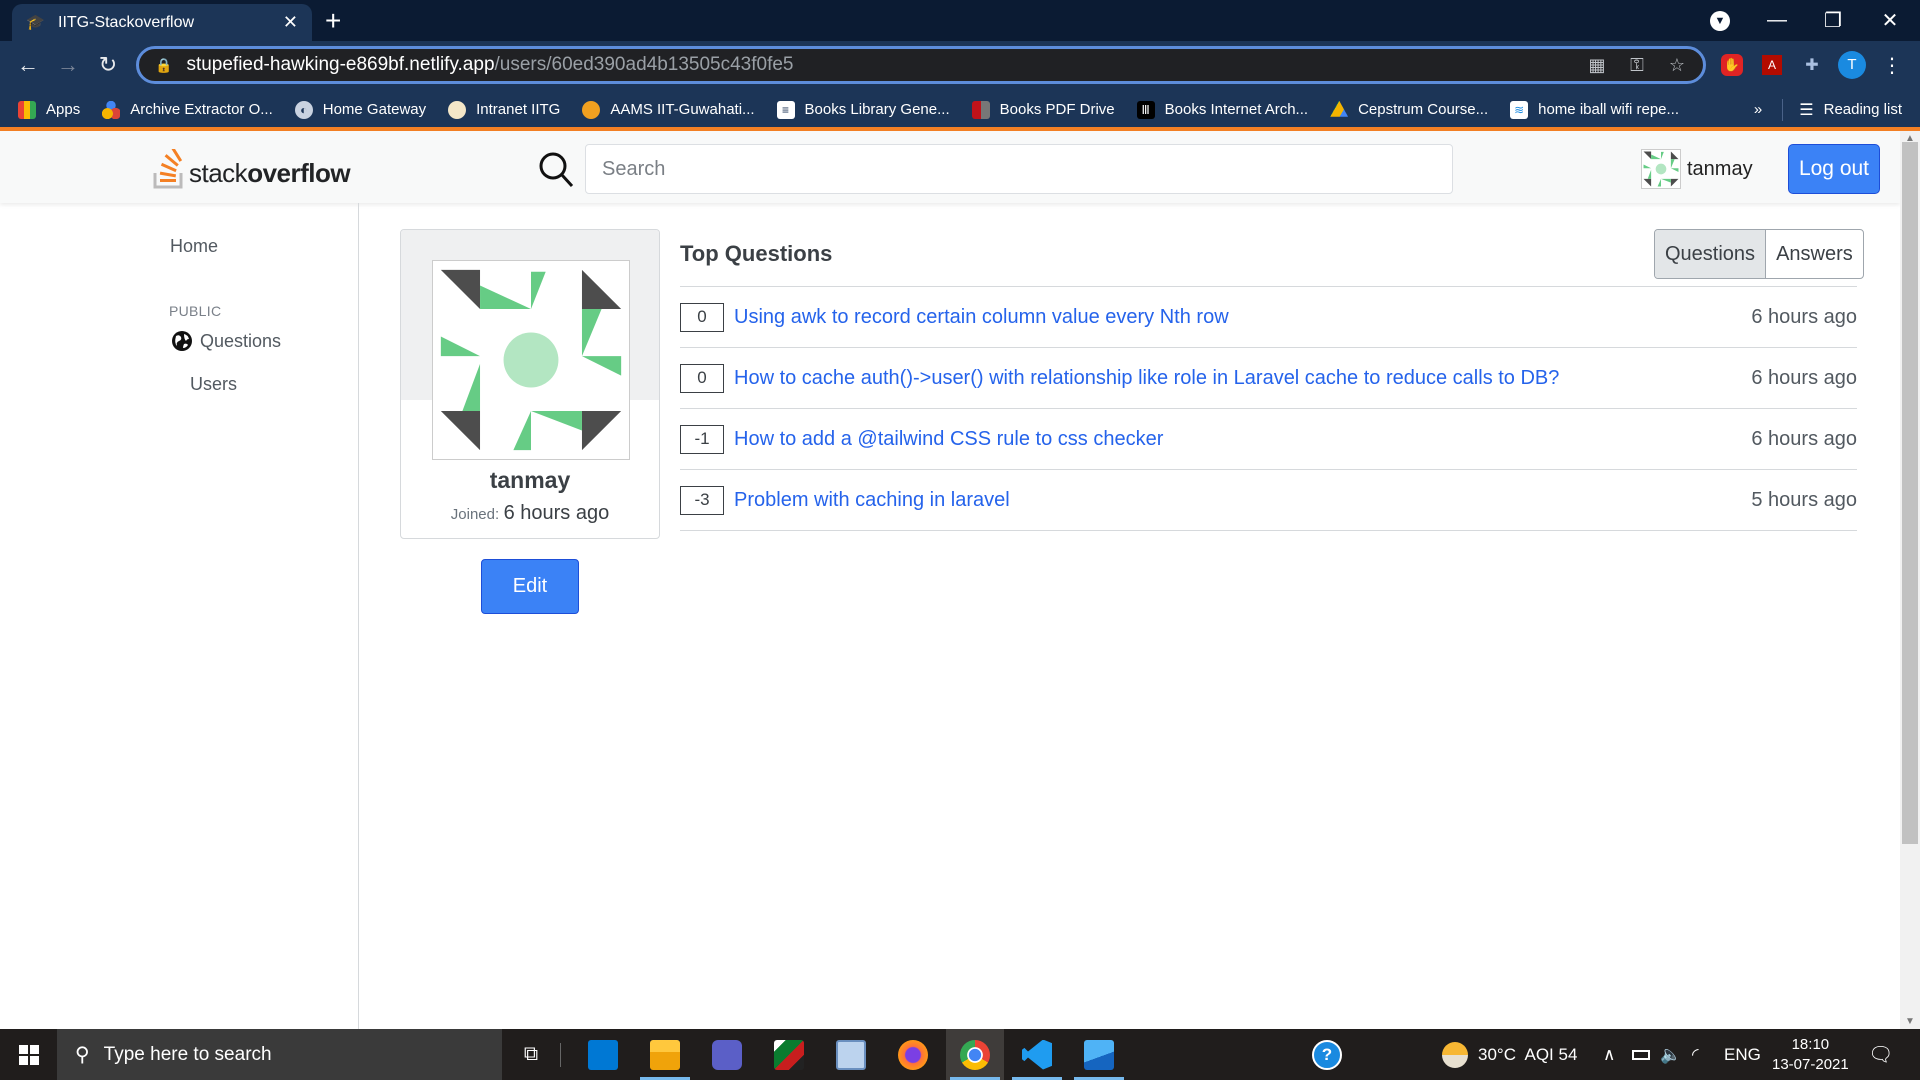  I want to click on taskbar-app-explorer, so click(665, 1054).